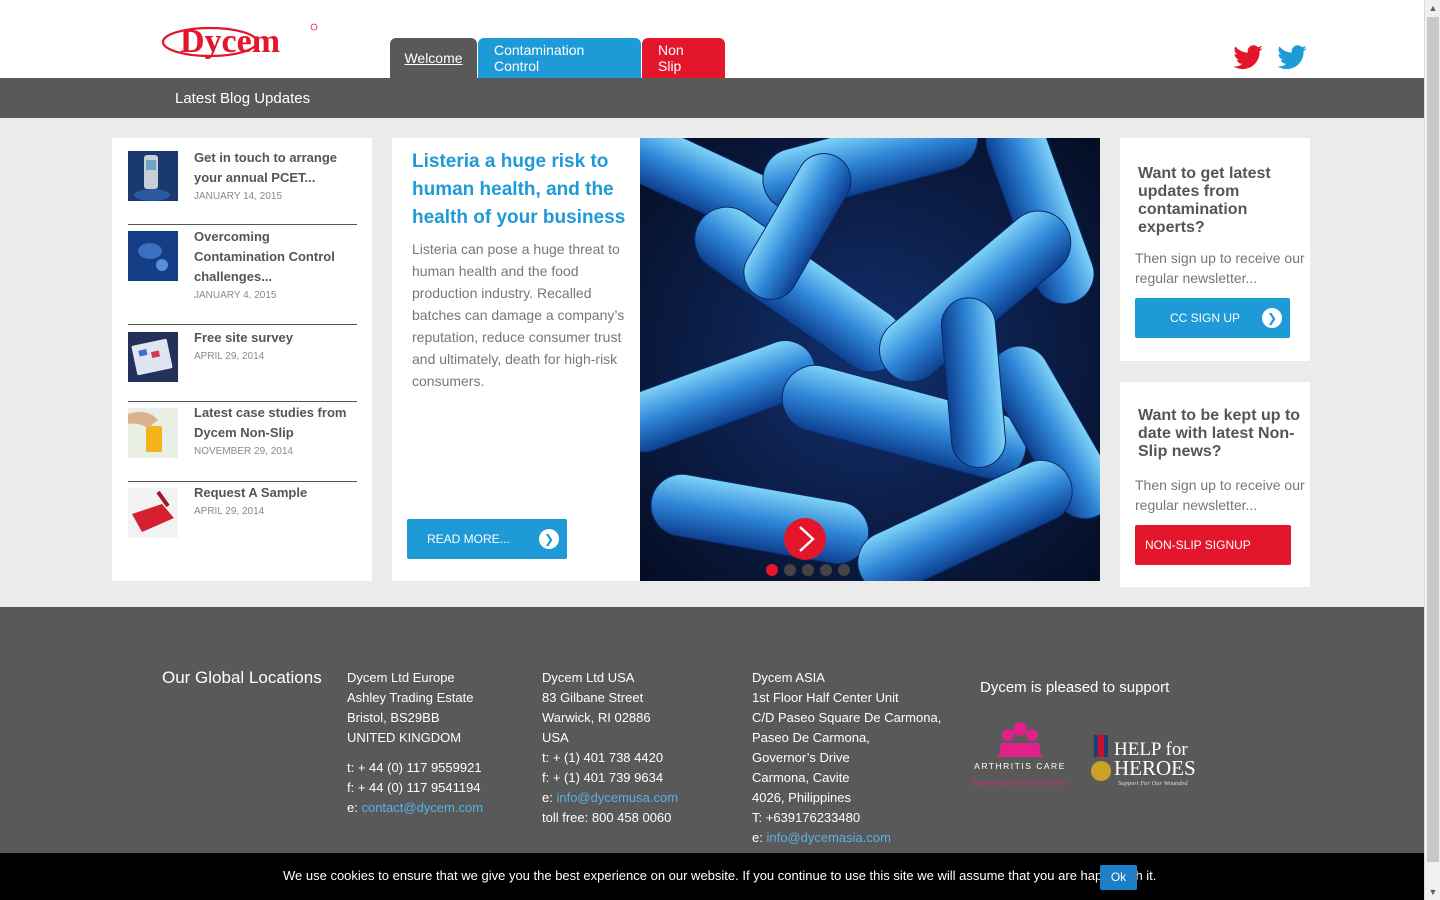 This screenshot has height=900, width=1440. Describe the element at coordinates (404, 737) in the screenshot. I see `europe-line3: UNITED KINGDOM` at that location.